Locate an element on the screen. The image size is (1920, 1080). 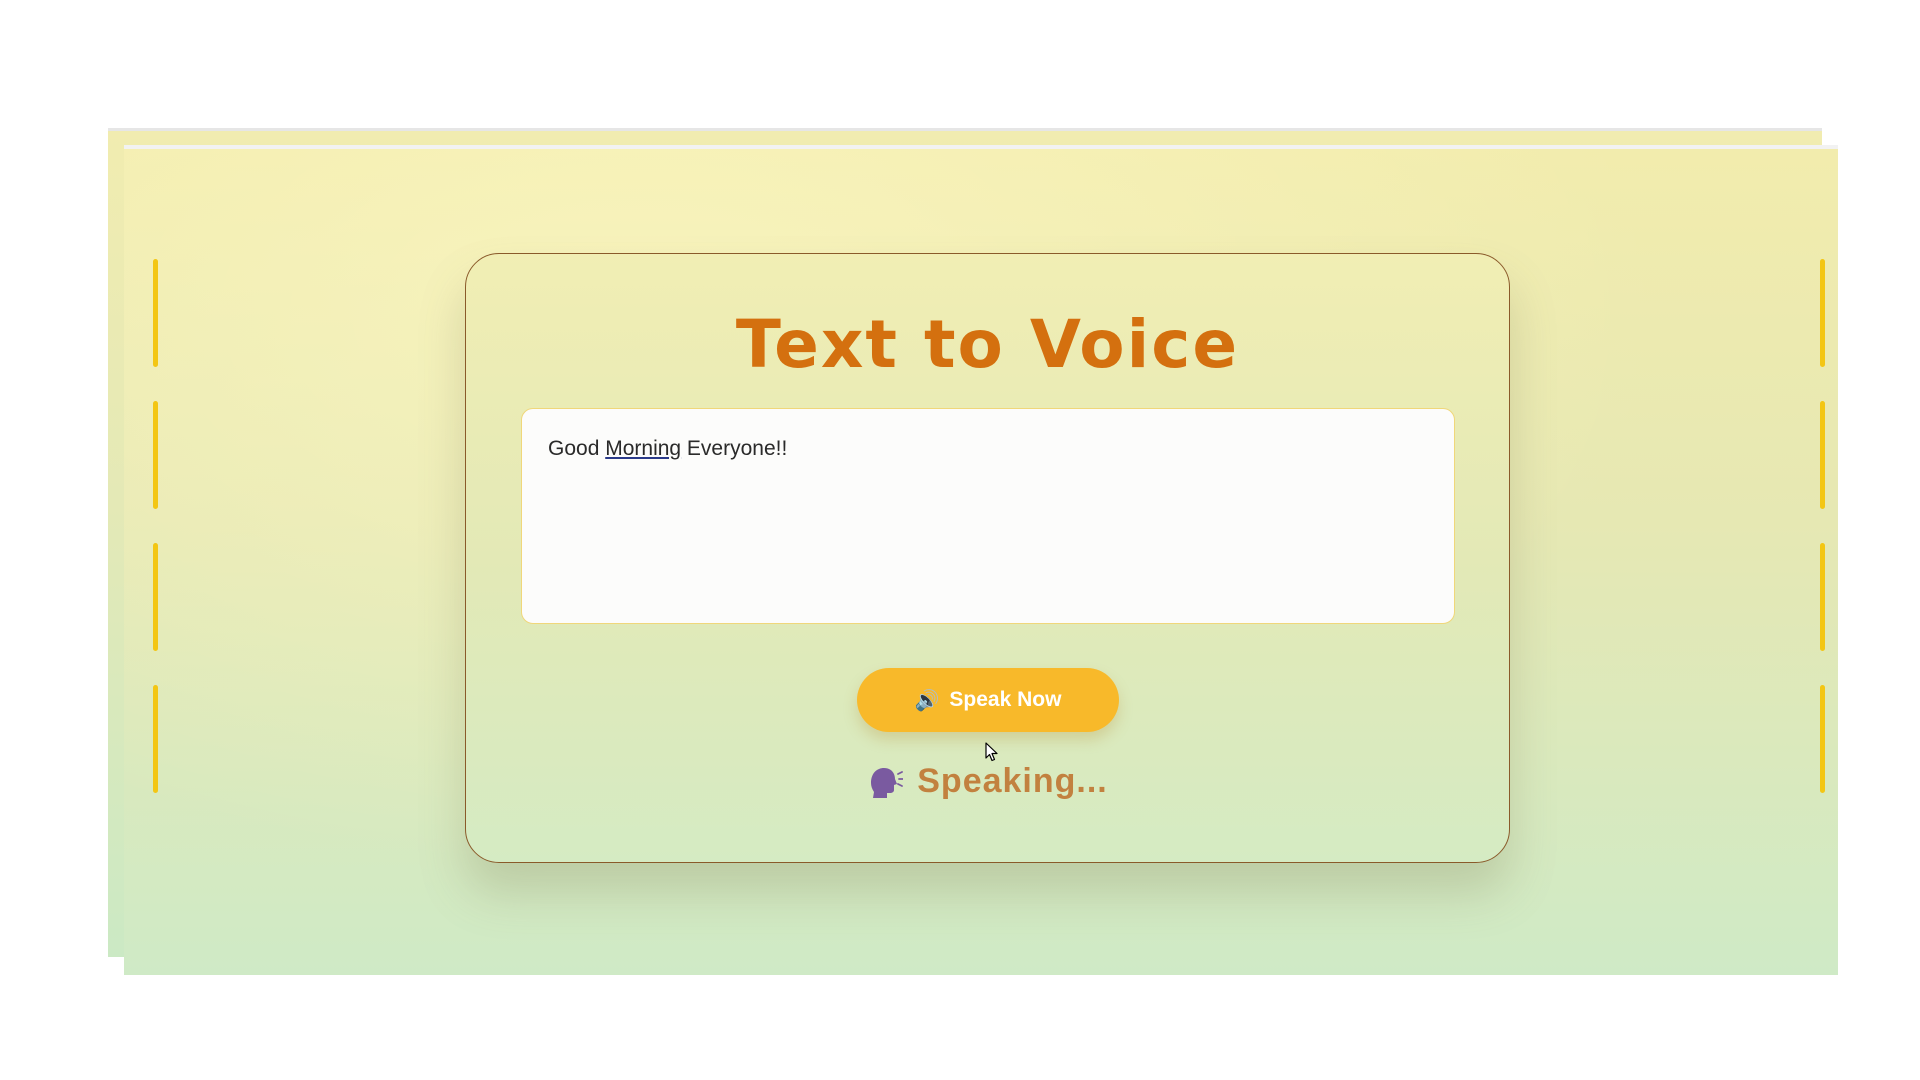
speak-now-label: Speak Now is located at coordinates (1005, 699).